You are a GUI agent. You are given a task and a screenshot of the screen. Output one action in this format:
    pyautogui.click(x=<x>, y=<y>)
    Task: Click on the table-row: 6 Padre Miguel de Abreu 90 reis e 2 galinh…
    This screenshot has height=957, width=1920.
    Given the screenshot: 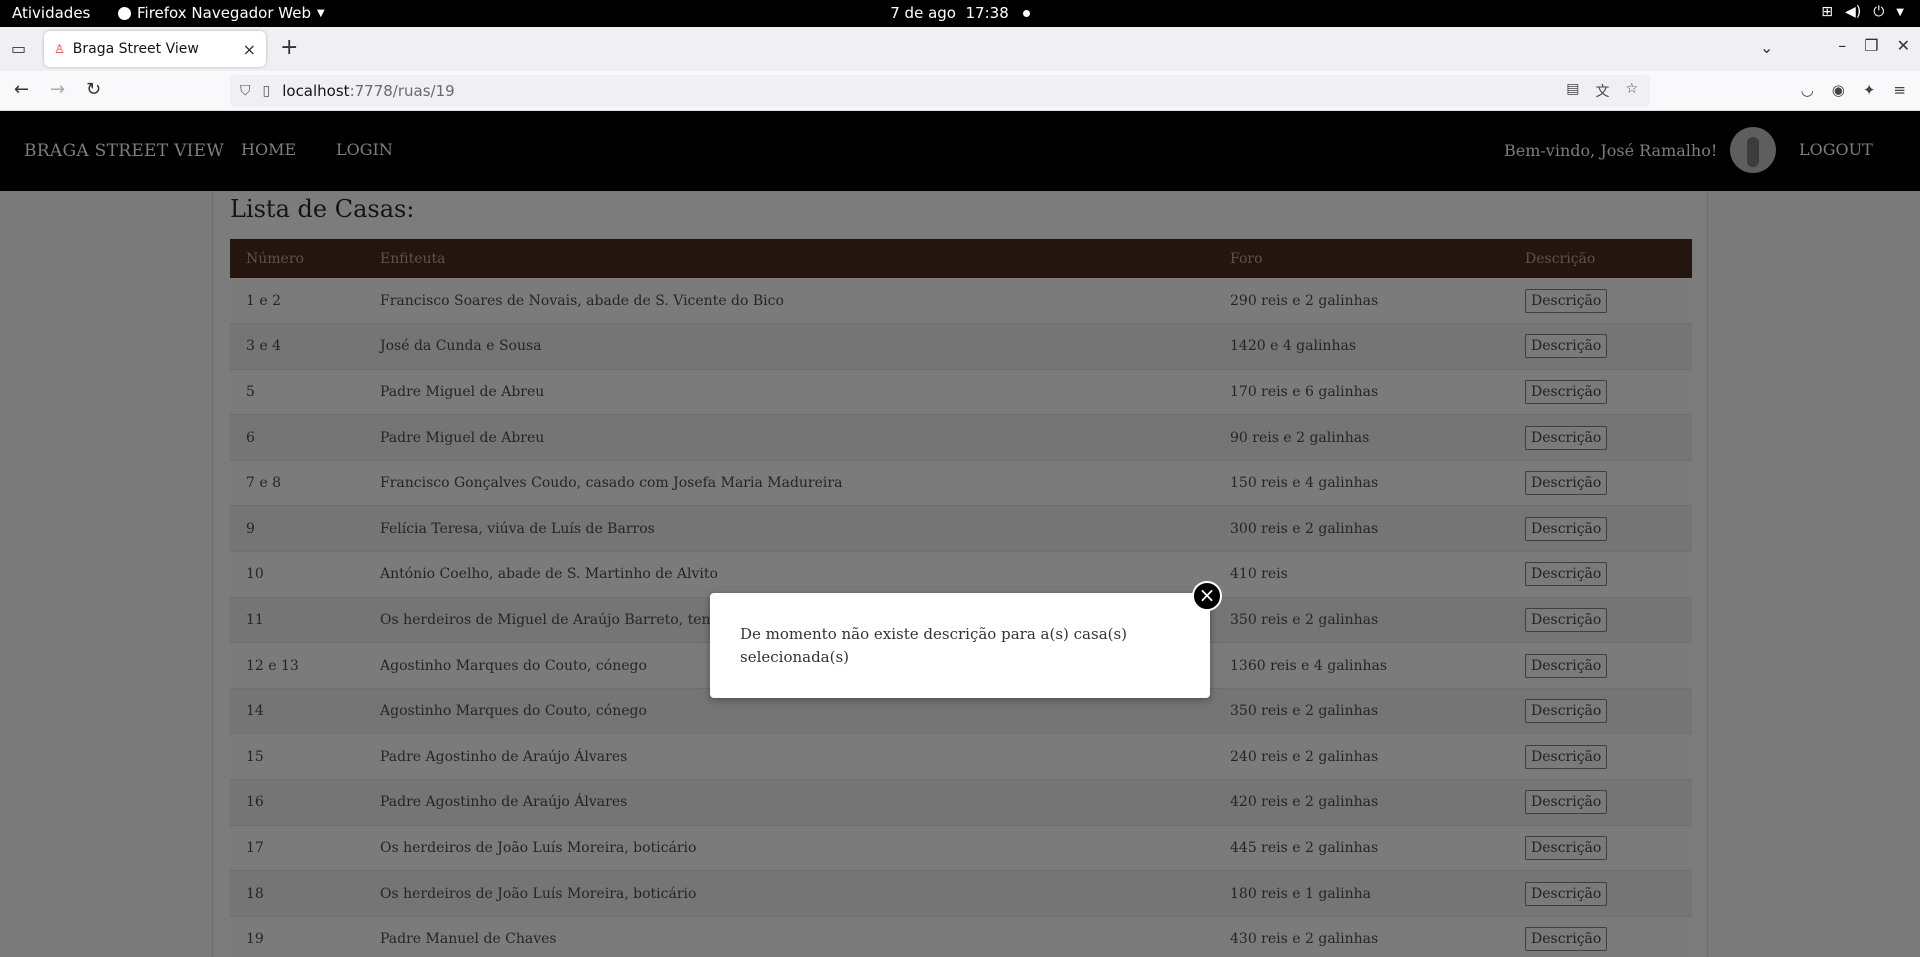 What is the action you would take?
    pyautogui.click(x=961, y=437)
    